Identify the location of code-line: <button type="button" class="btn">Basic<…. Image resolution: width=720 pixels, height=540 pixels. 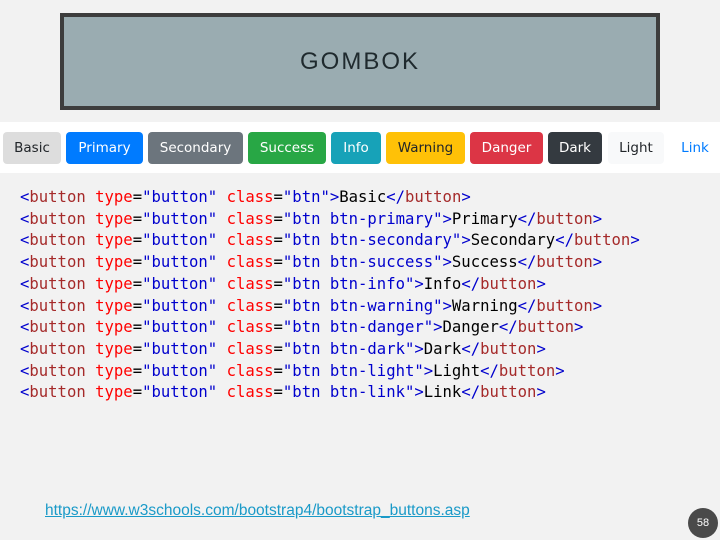
(245, 197).